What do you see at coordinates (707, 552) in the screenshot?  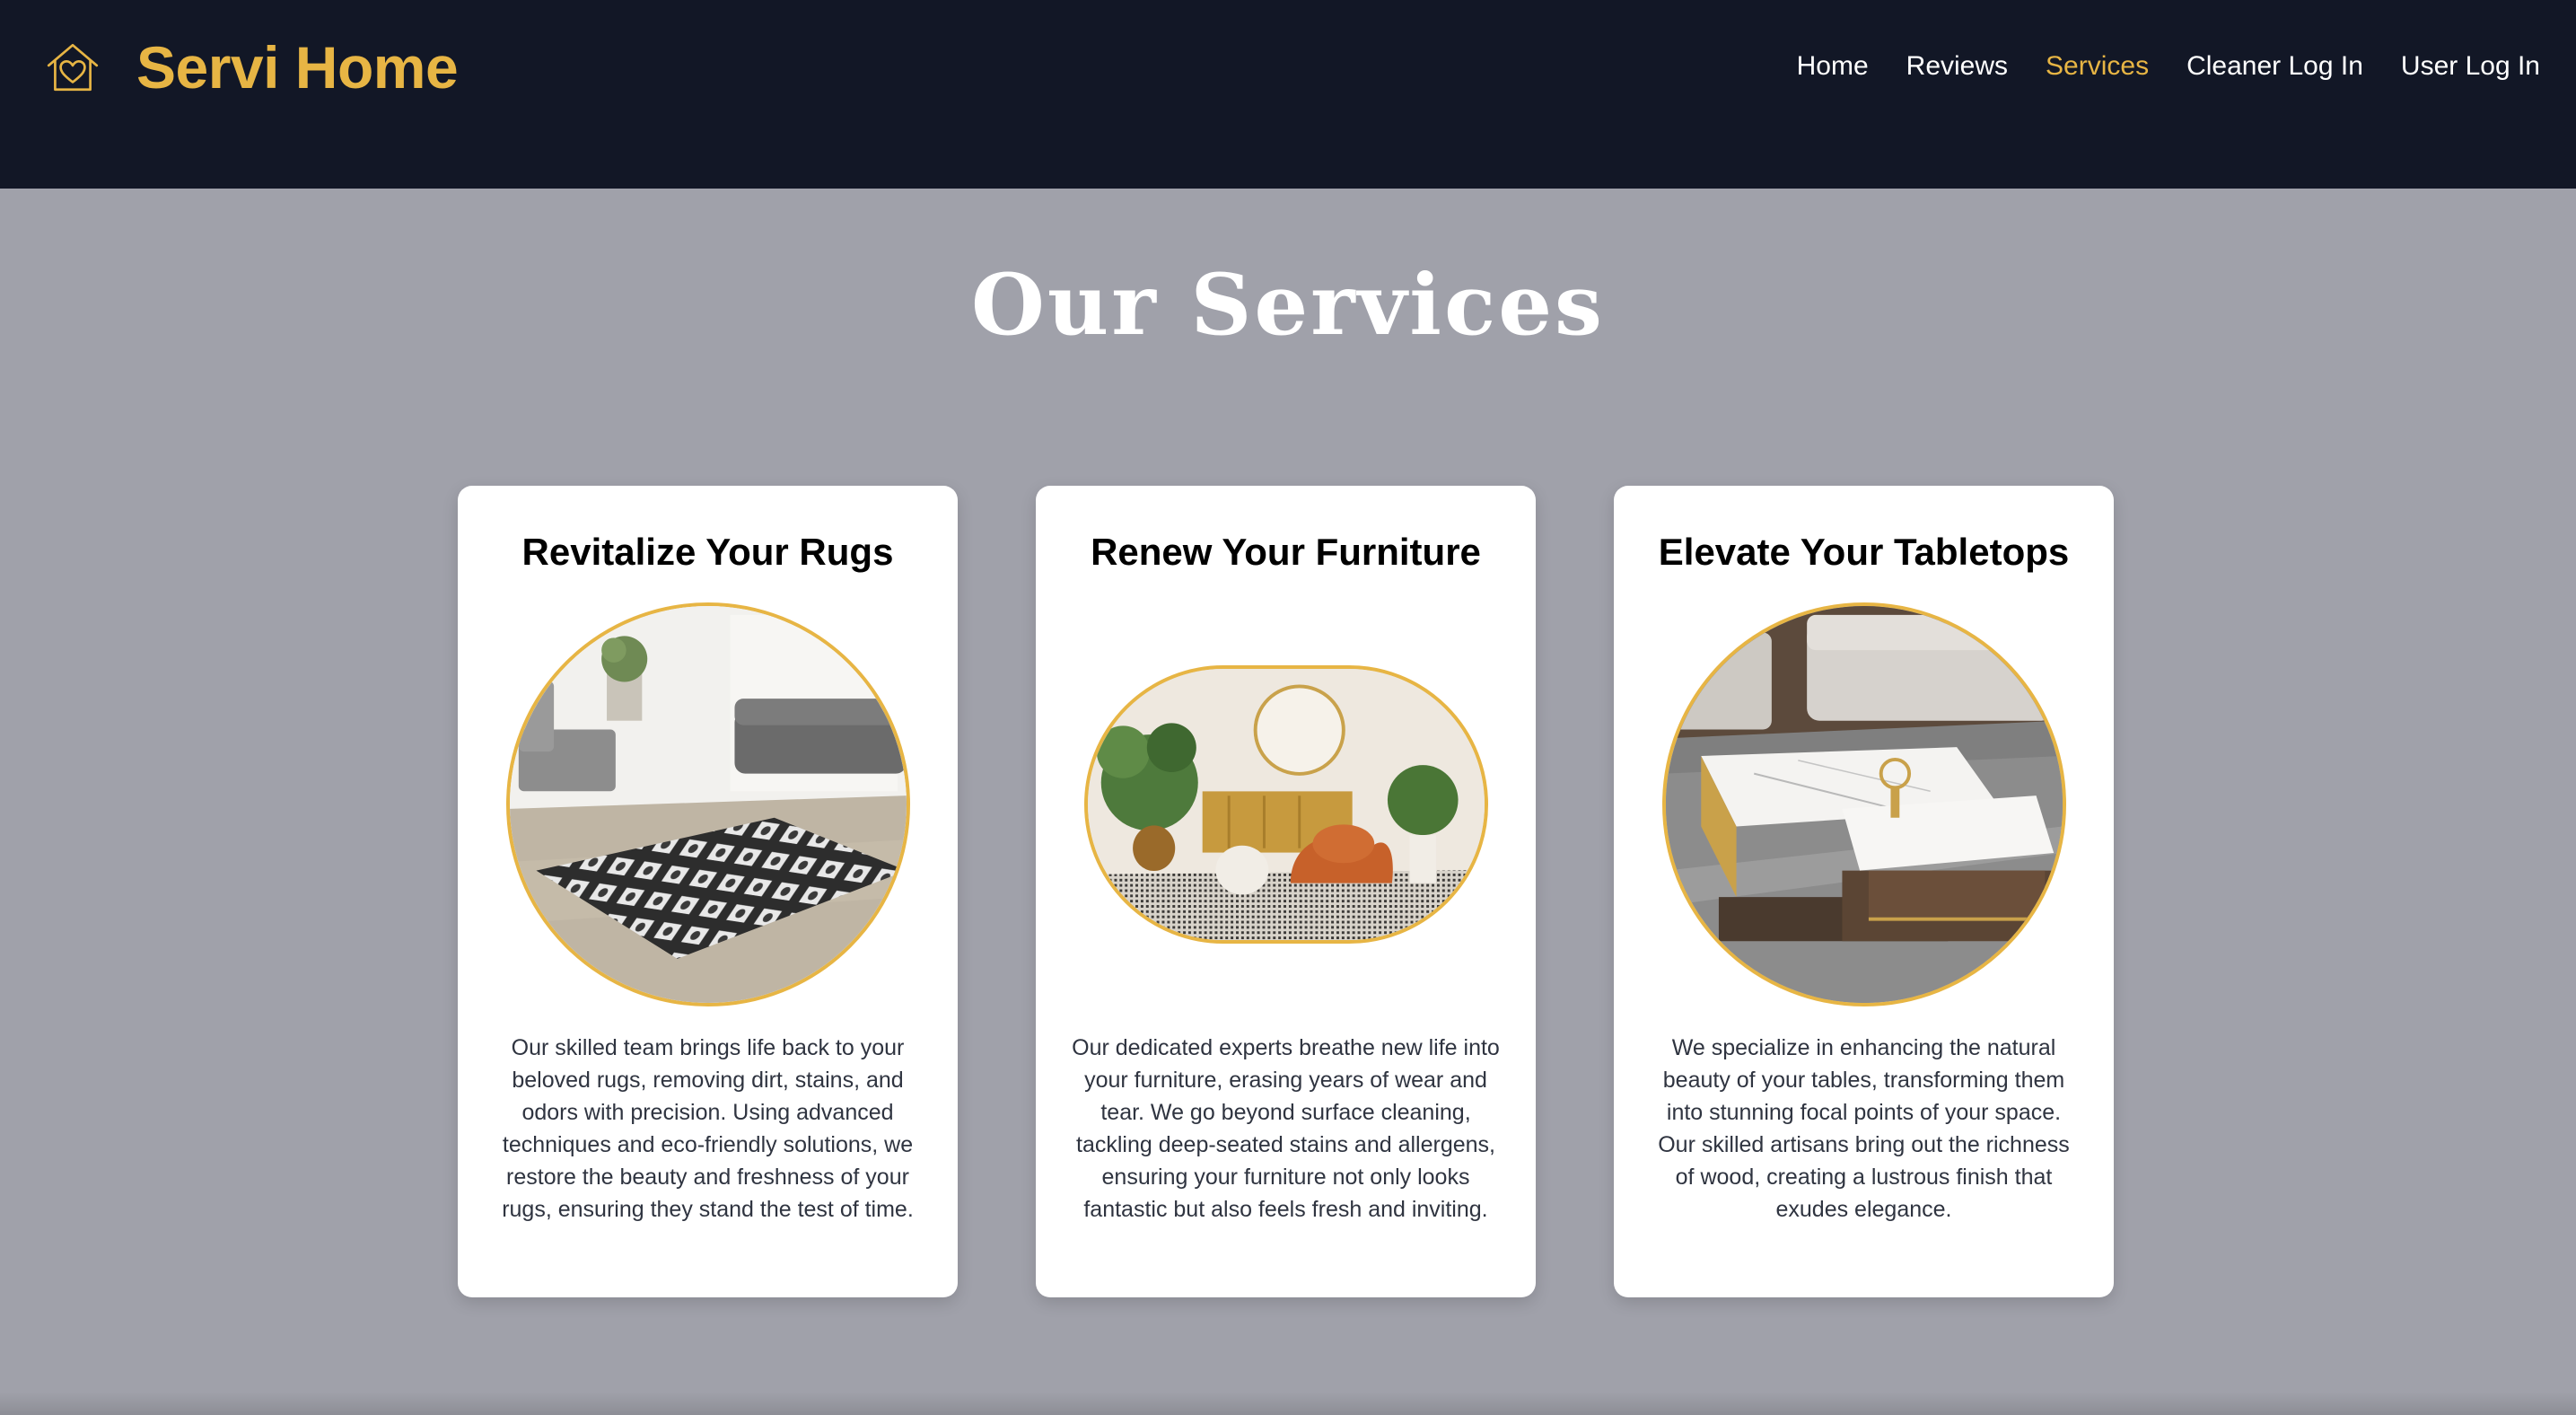 I see `card-title: Revitalize Your Rugs` at bounding box center [707, 552].